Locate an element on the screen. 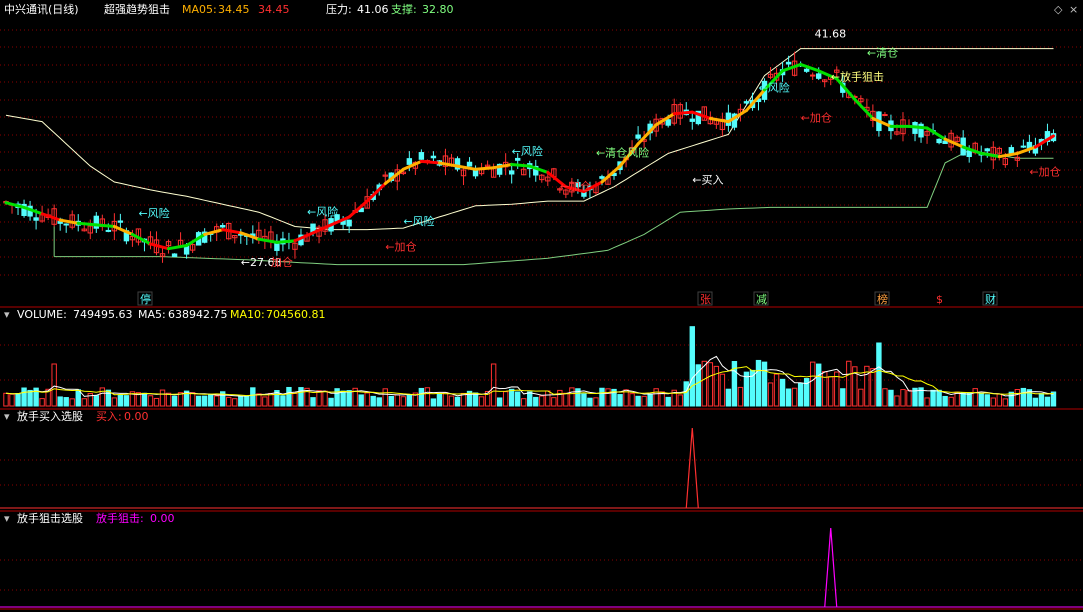 The image size is (1083, 612). pressure-value: 41.06 is located at coordinates (373, 9).